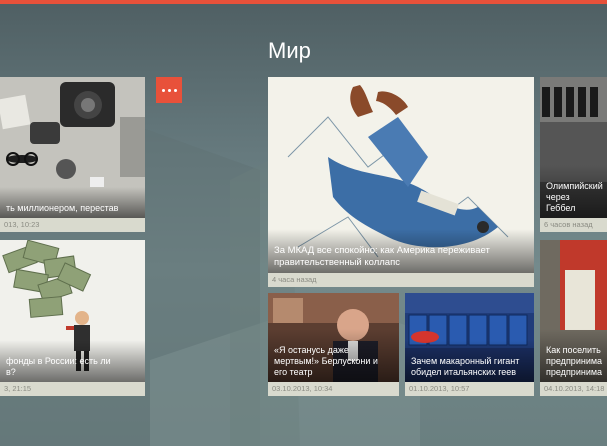 Image resolution: width=607 pixels, height=446 pixels. What do you see at coordinates (72, 154) in the screenshot?
I see `news-tile-left-top: ть миллионером, перестав 013, 10:23` at bounding box center [72, 154].